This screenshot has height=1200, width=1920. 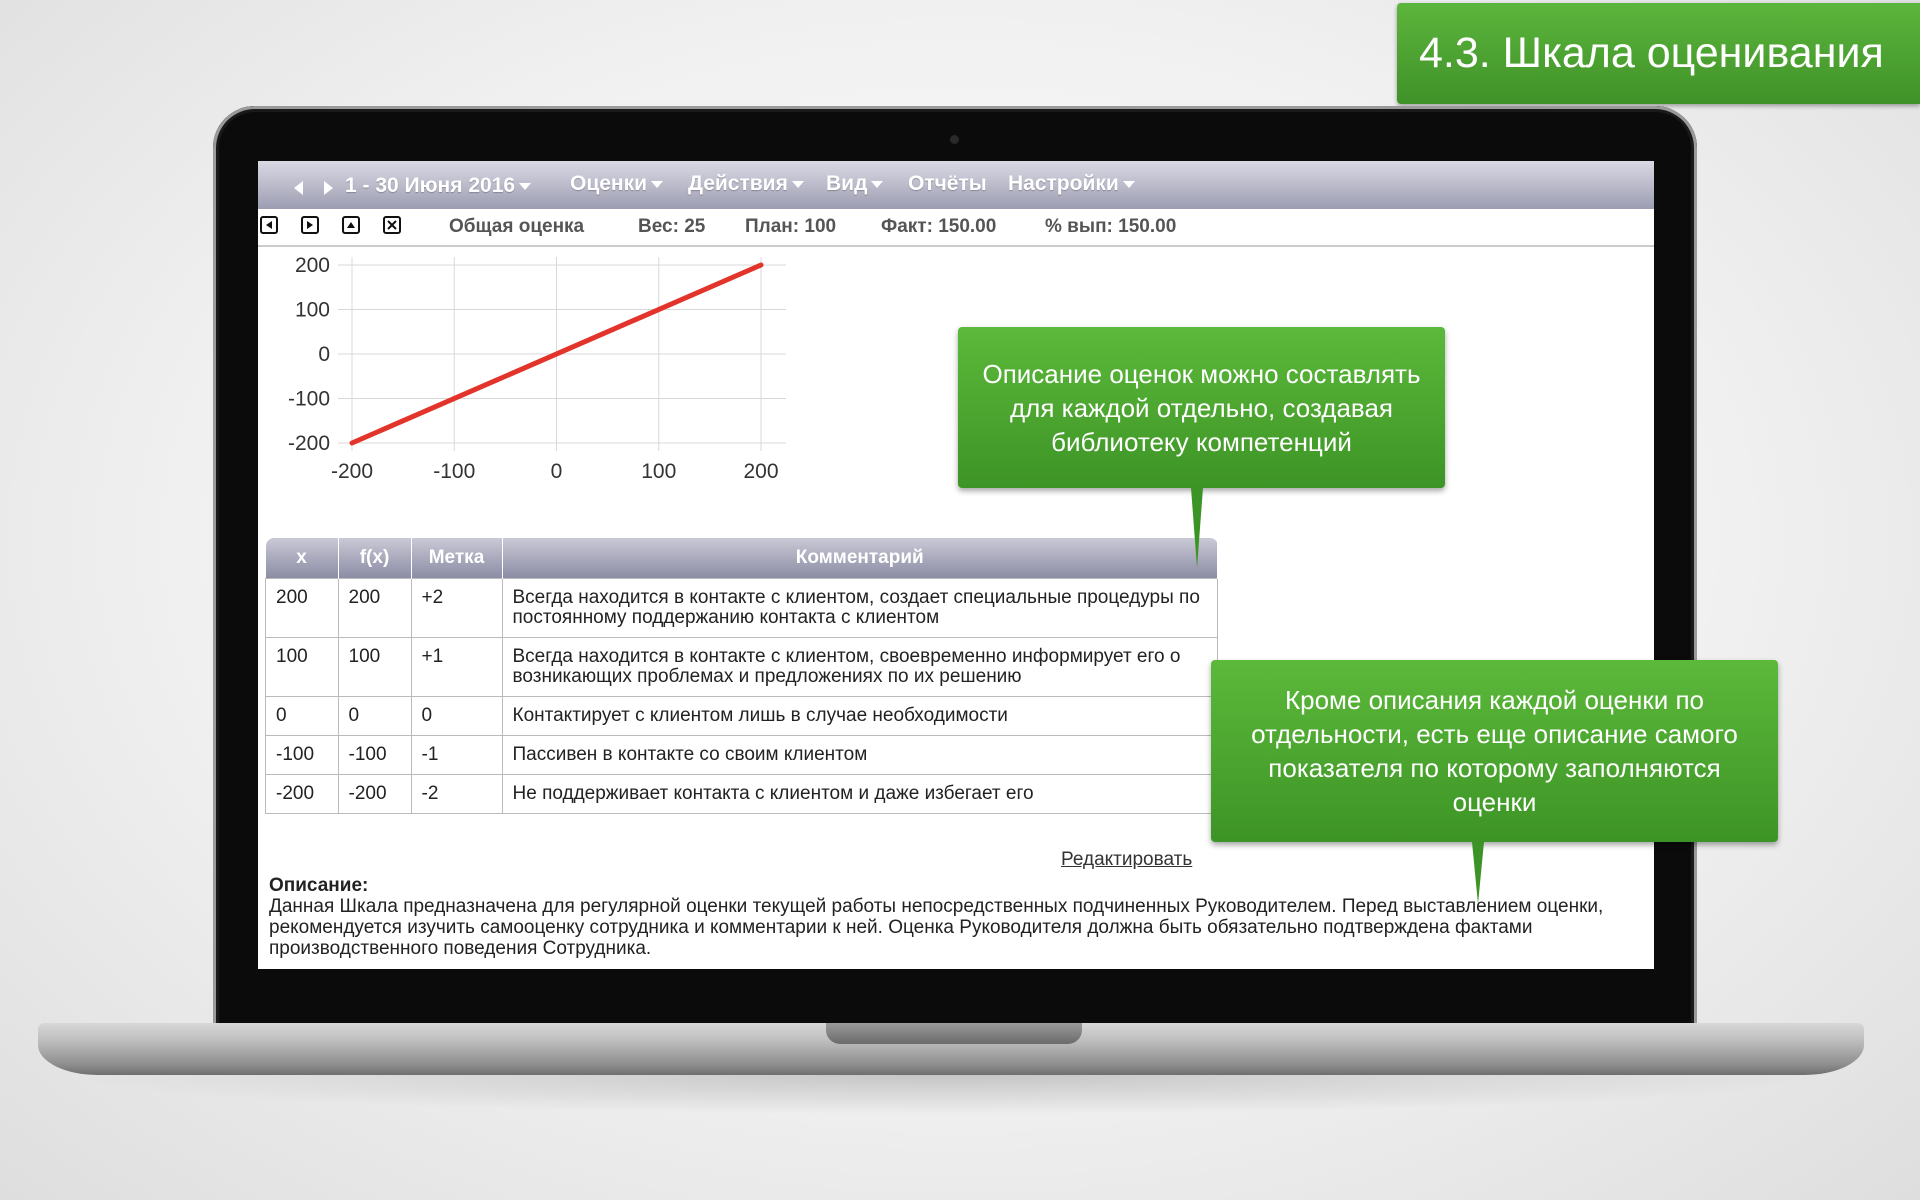 I want to click on cell-x: 0, so click(x=302, y=716).